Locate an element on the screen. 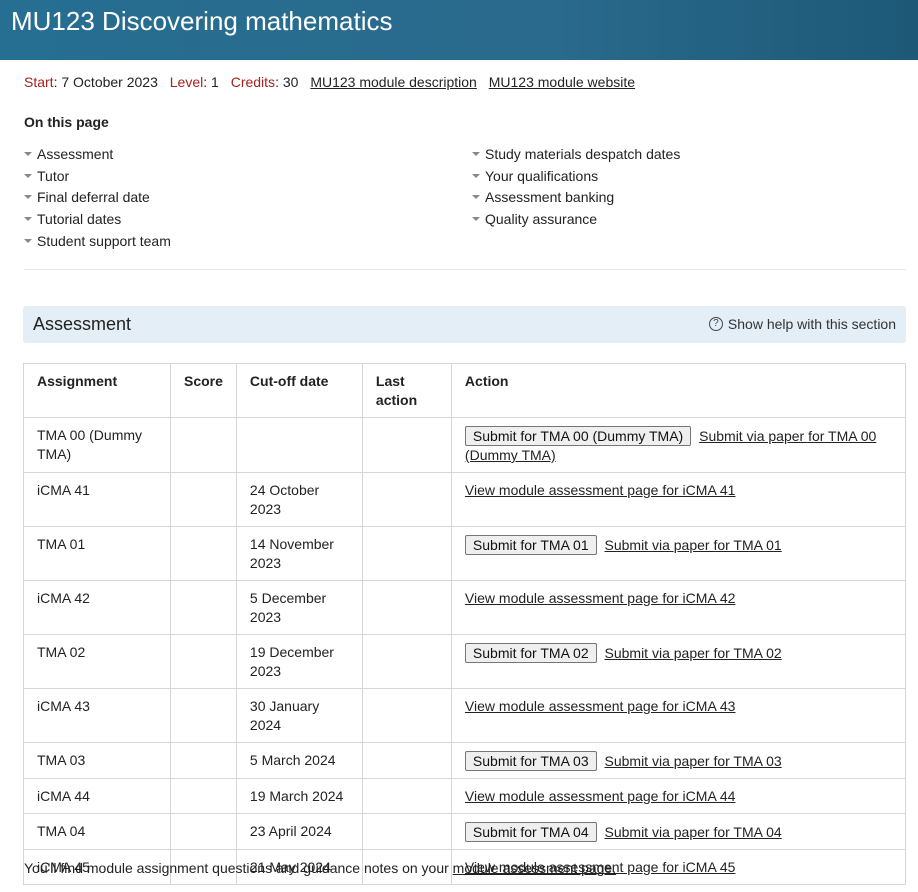 Image resolution: width=918 pixels, height=892 pixels. assignment-cell: TMA 01 is located at coordinates (97, 553).